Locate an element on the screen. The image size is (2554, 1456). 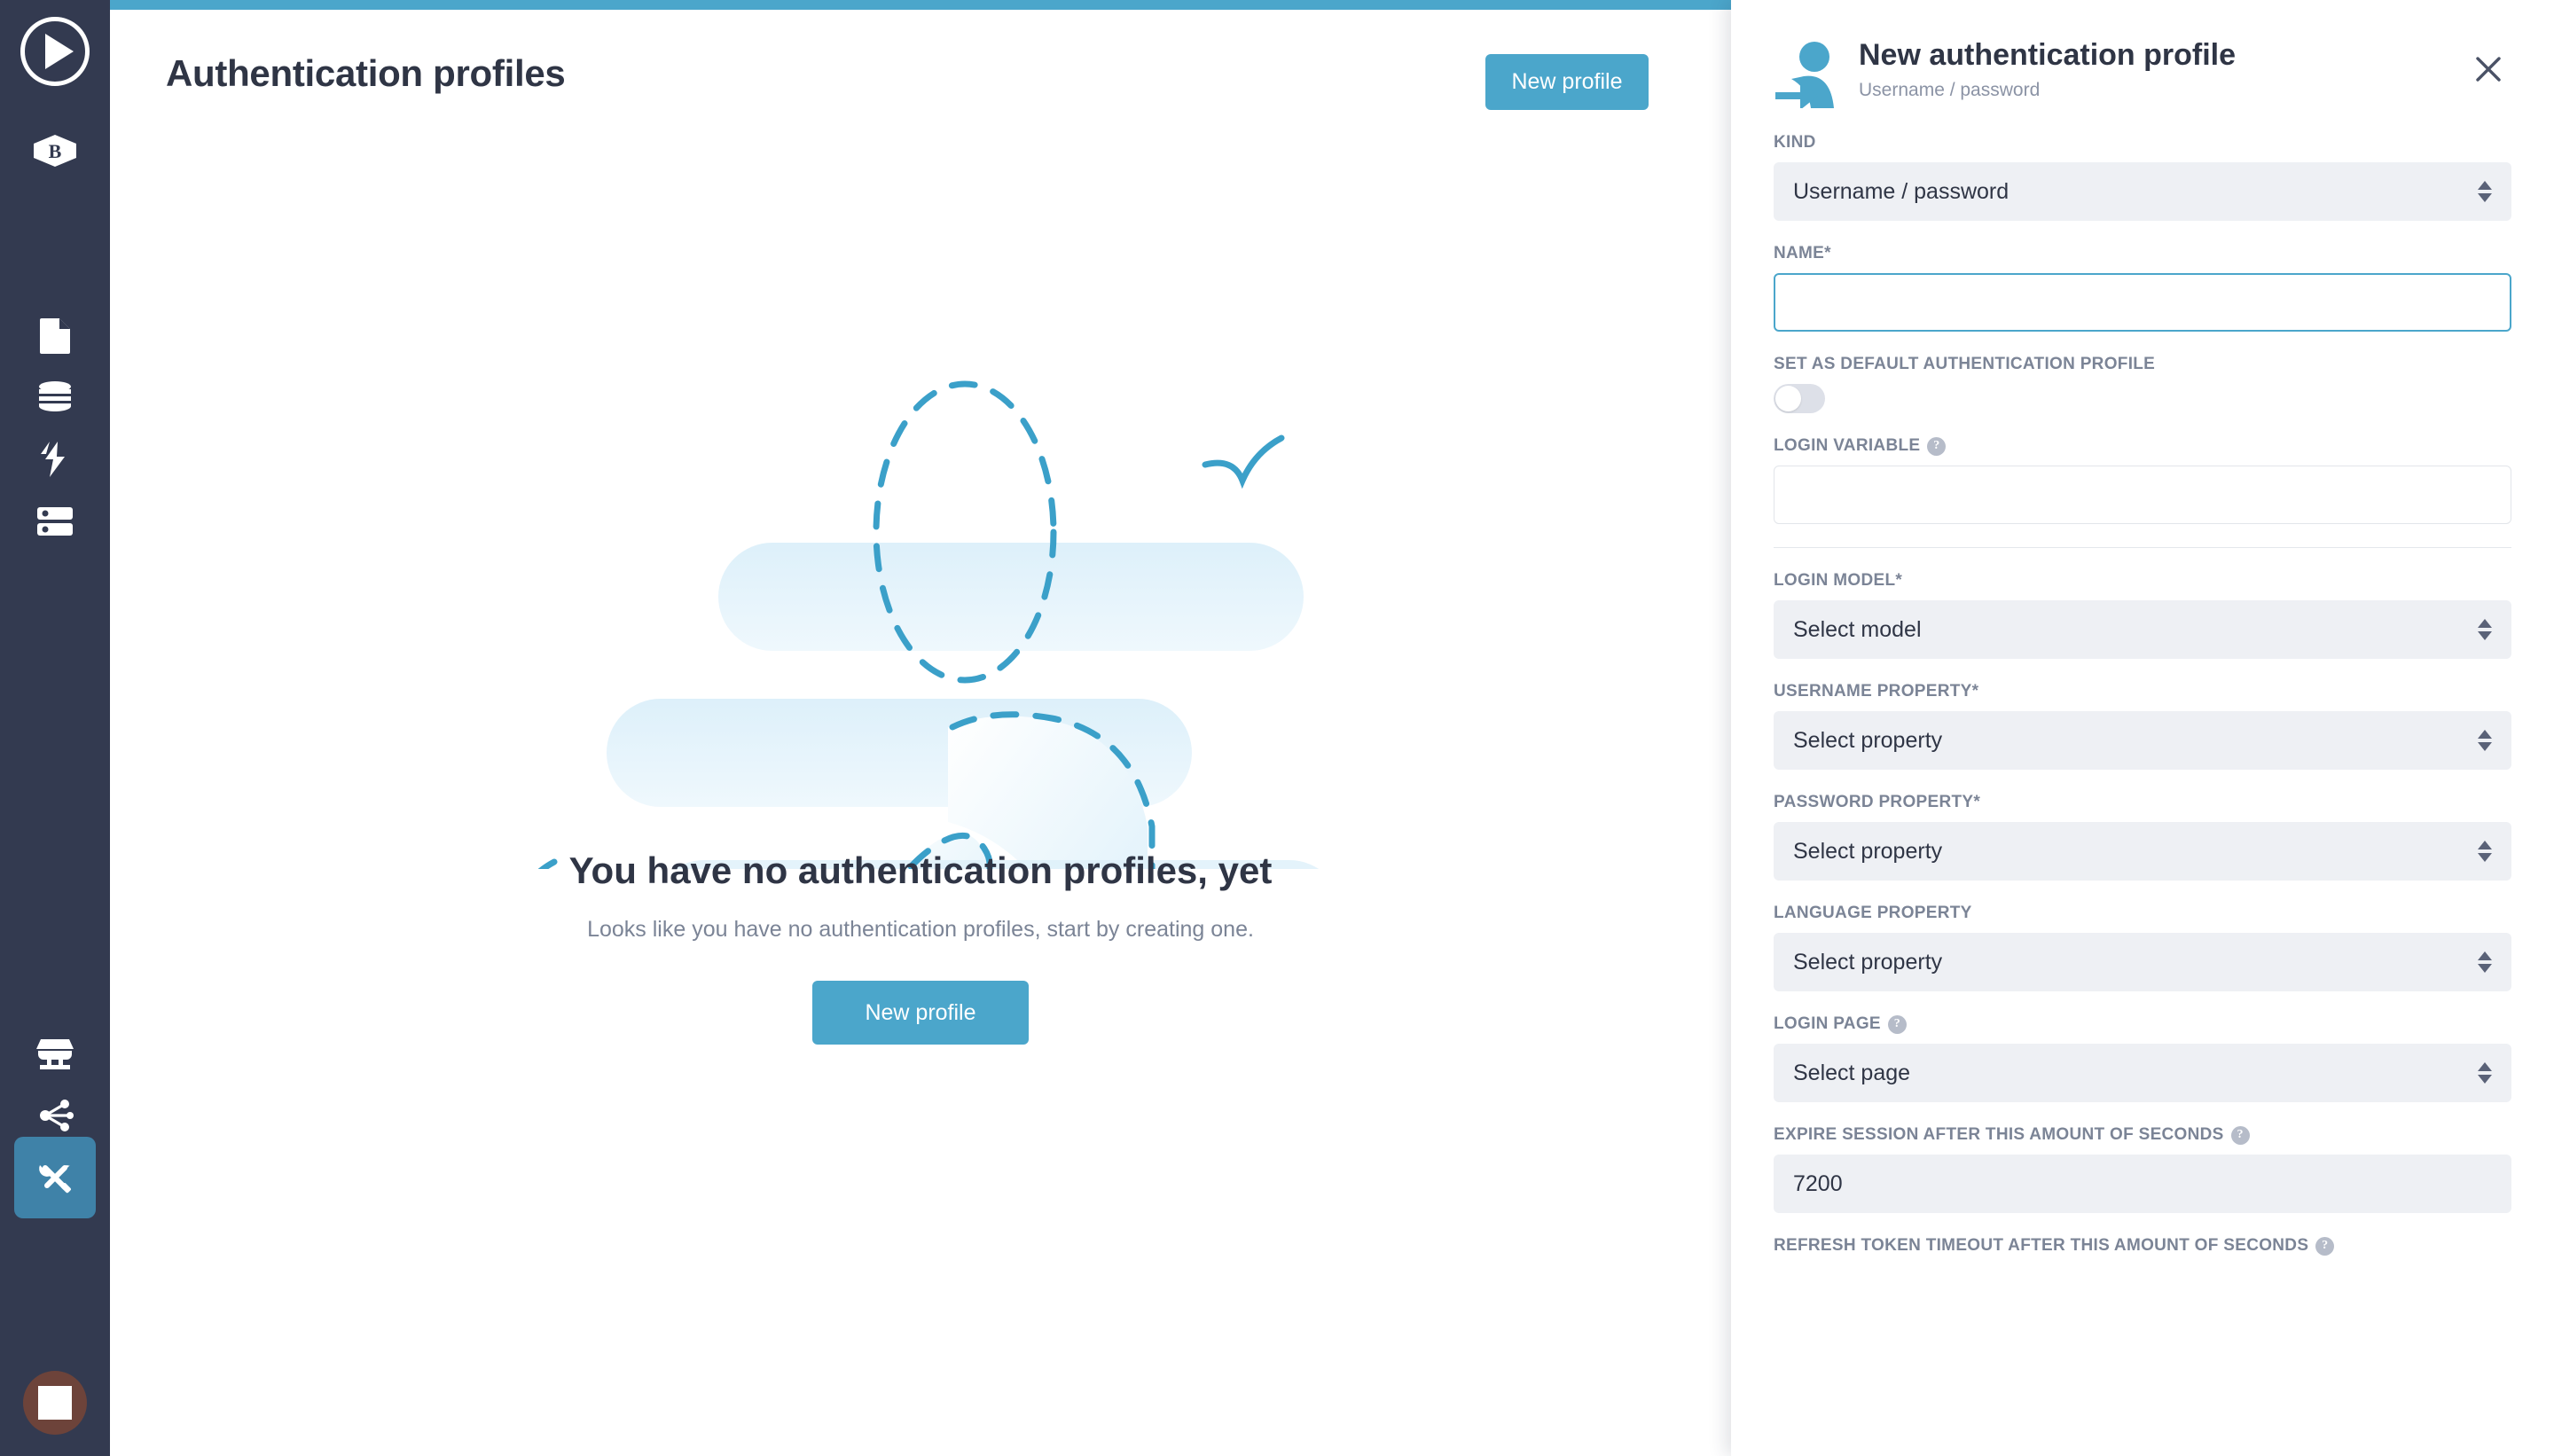
field-password-property: PASSWORD PROPERTY* Select property is located at coordinates (2142, 837).